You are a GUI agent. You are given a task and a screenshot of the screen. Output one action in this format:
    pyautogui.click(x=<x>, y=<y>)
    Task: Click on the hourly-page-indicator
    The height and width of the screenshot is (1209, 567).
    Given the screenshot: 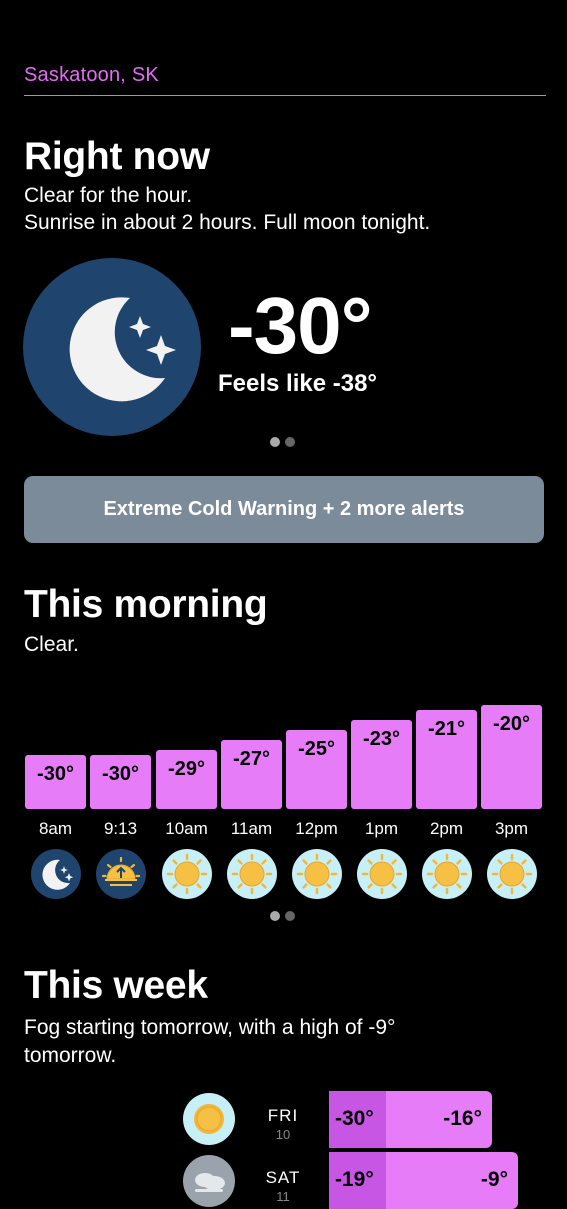 What is the action you would take?
    pyautogui.click(x=285, y=916)
    